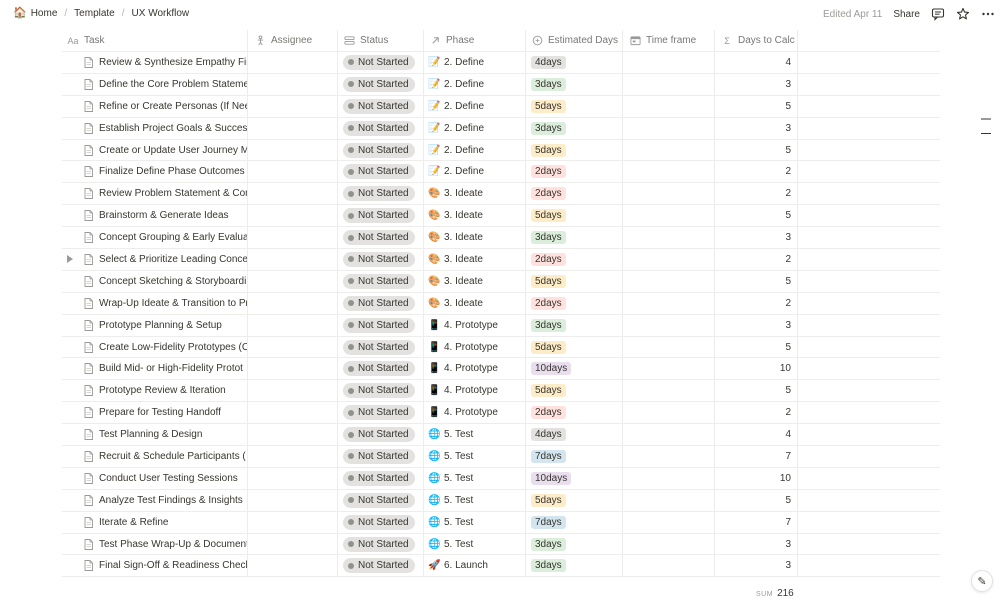  I want to click on column-header-estimated-days: Estimated Days, so click(574, 40).